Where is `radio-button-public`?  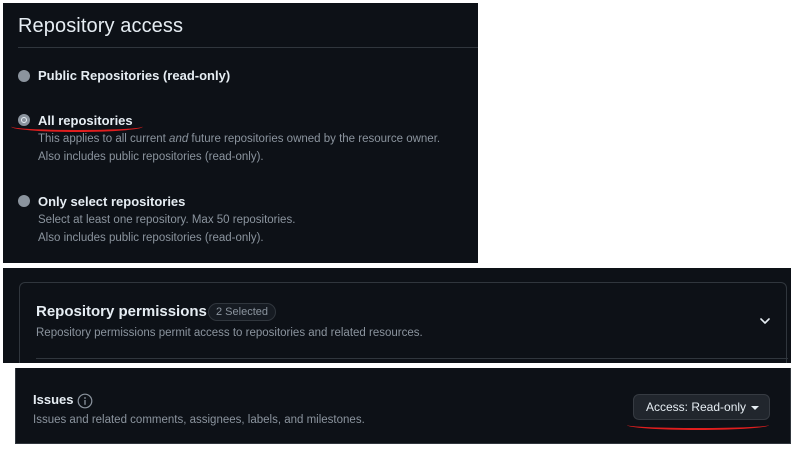
radio-button-public is located at coordinates (24, 76).